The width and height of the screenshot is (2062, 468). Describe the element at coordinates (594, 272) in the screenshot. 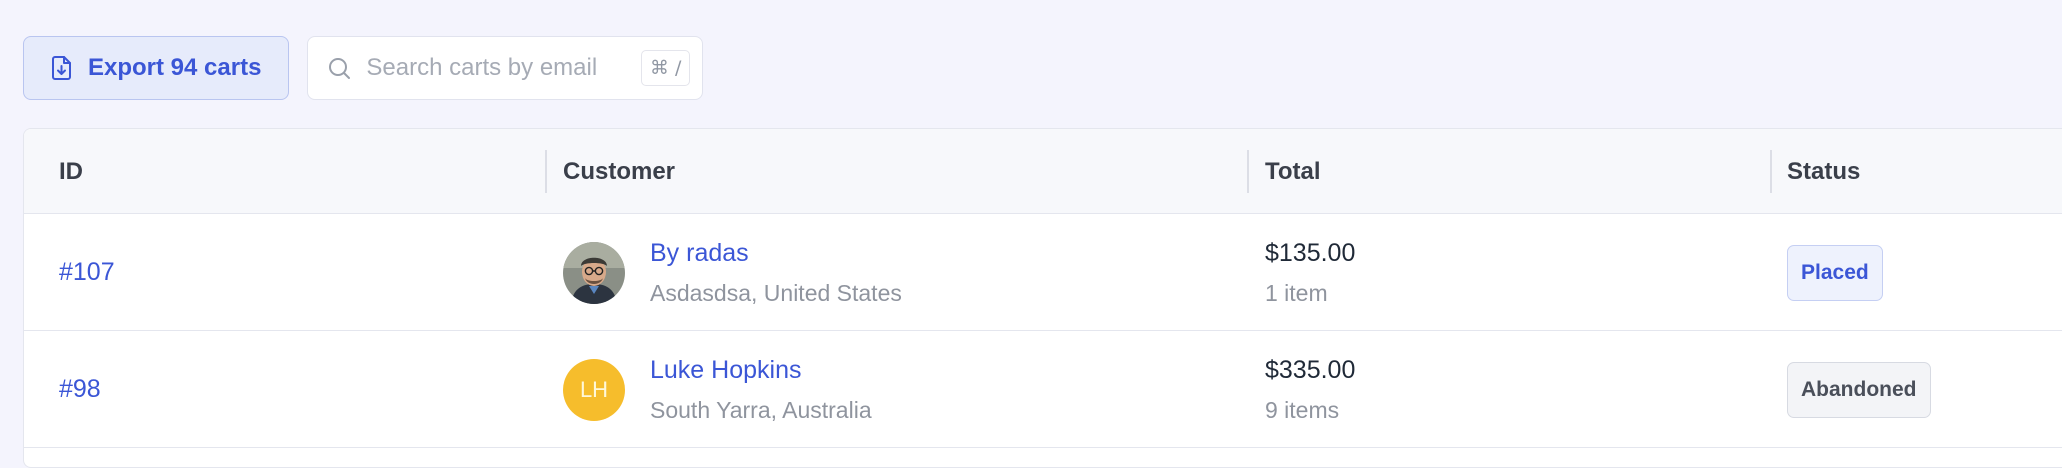

I see `avatar` at that location.